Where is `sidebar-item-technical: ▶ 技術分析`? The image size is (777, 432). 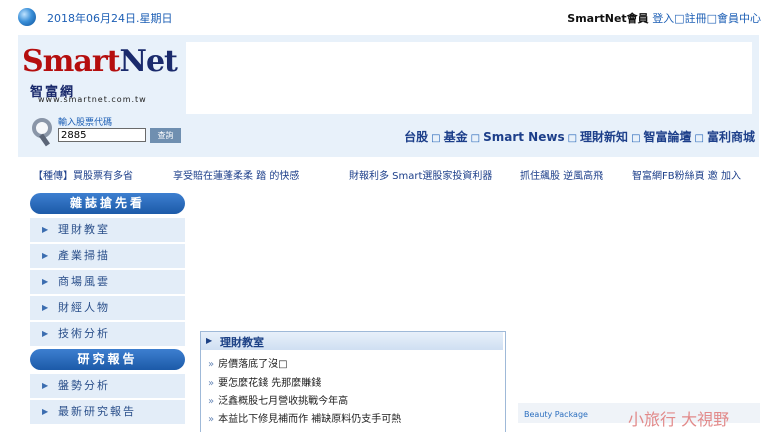
sidebar-item-technical: ▶ 技術分析 is located at coordinates (107, 334).